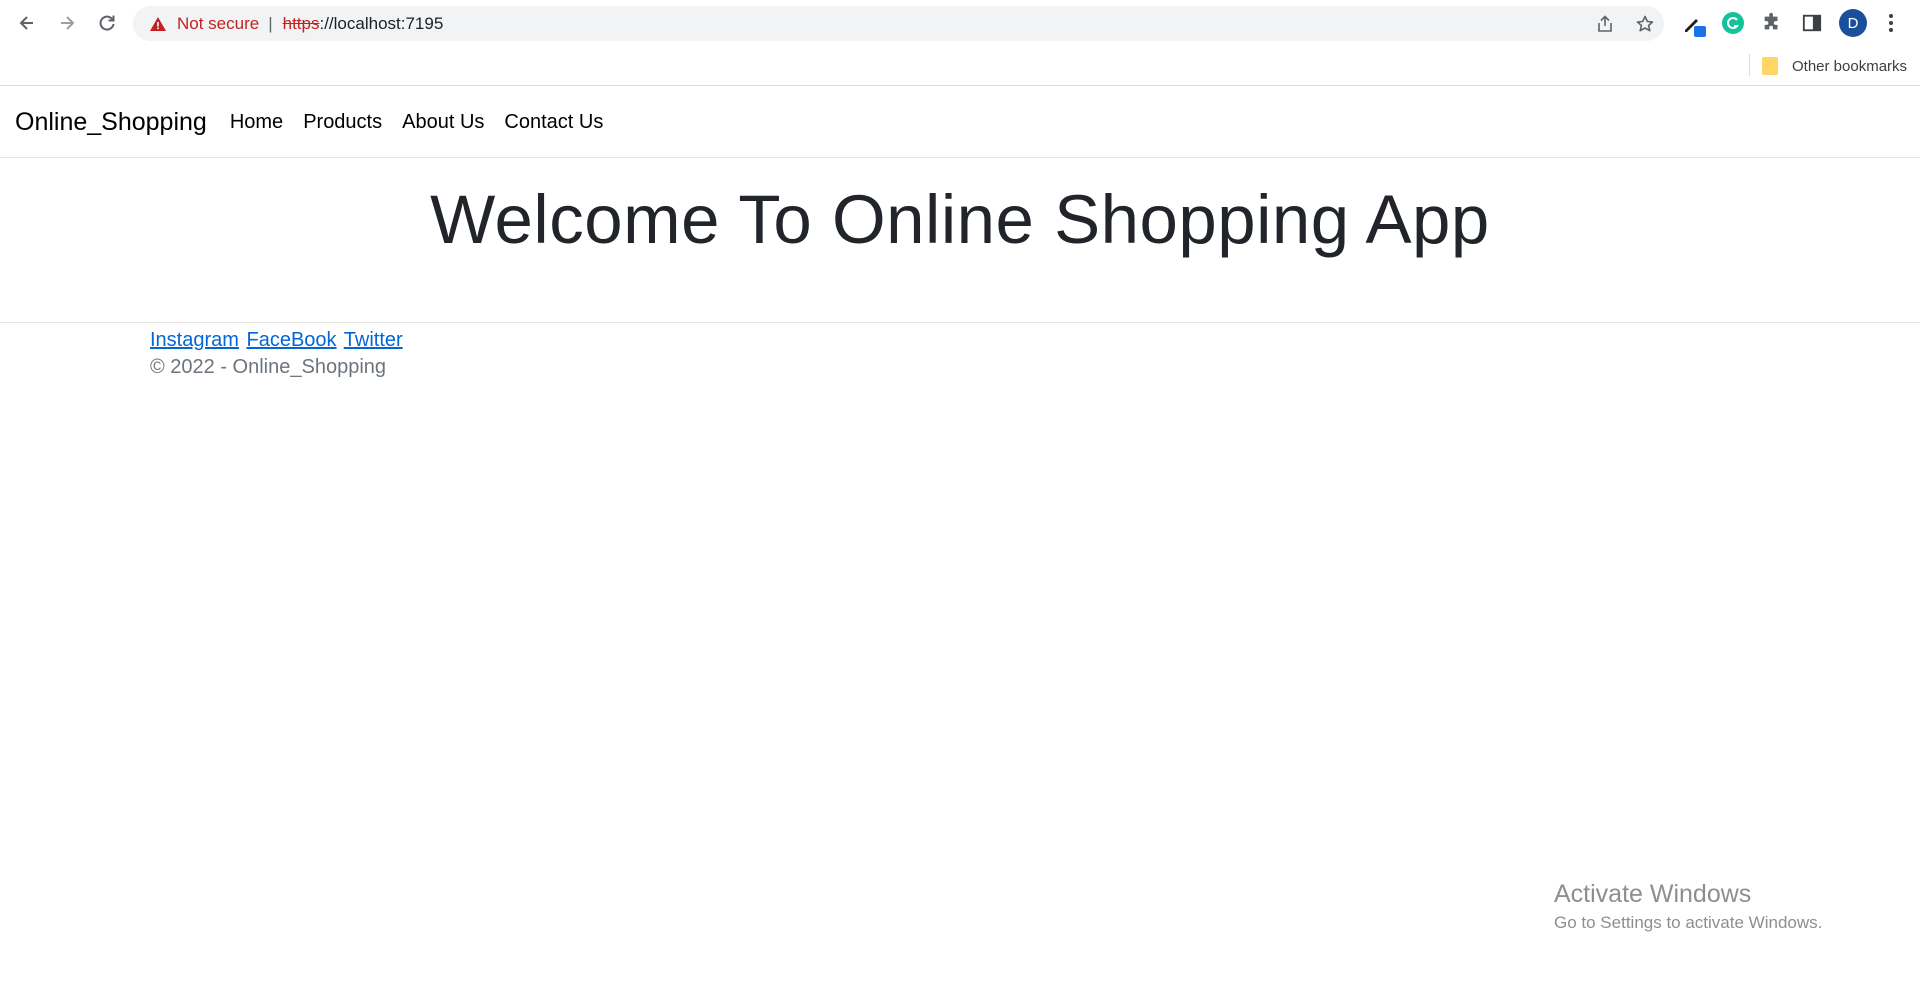 The width and height of the screenshot is (1920, 985). What do you see at coordinates (1772, 23) in the screenshot?
I see `puzzle-icon` at bounding box center [1772, 23].